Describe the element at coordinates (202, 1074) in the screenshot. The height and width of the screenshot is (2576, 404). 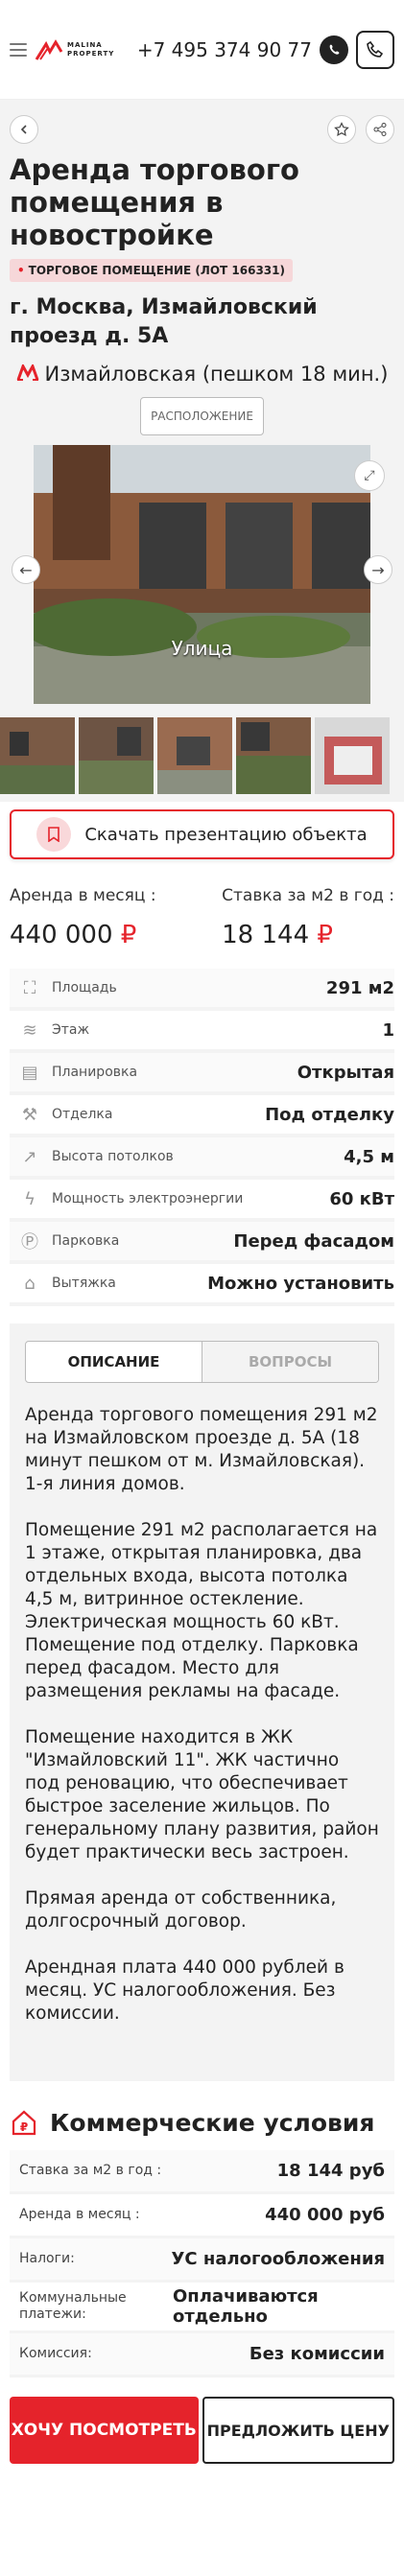
I see `parameter-row: ▤ Планировка Открытая` at that location.